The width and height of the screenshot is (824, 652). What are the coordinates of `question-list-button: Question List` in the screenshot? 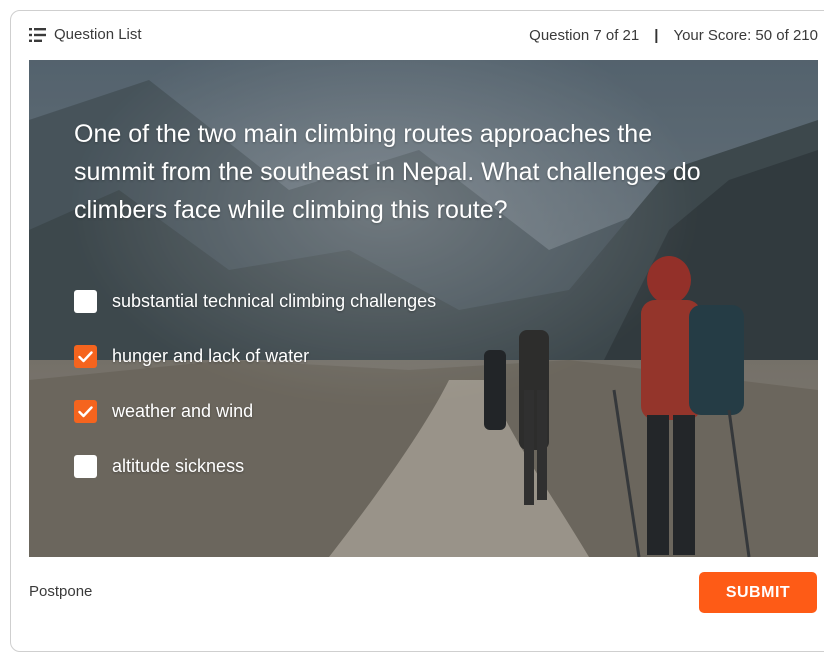 It's located at (85, 34).